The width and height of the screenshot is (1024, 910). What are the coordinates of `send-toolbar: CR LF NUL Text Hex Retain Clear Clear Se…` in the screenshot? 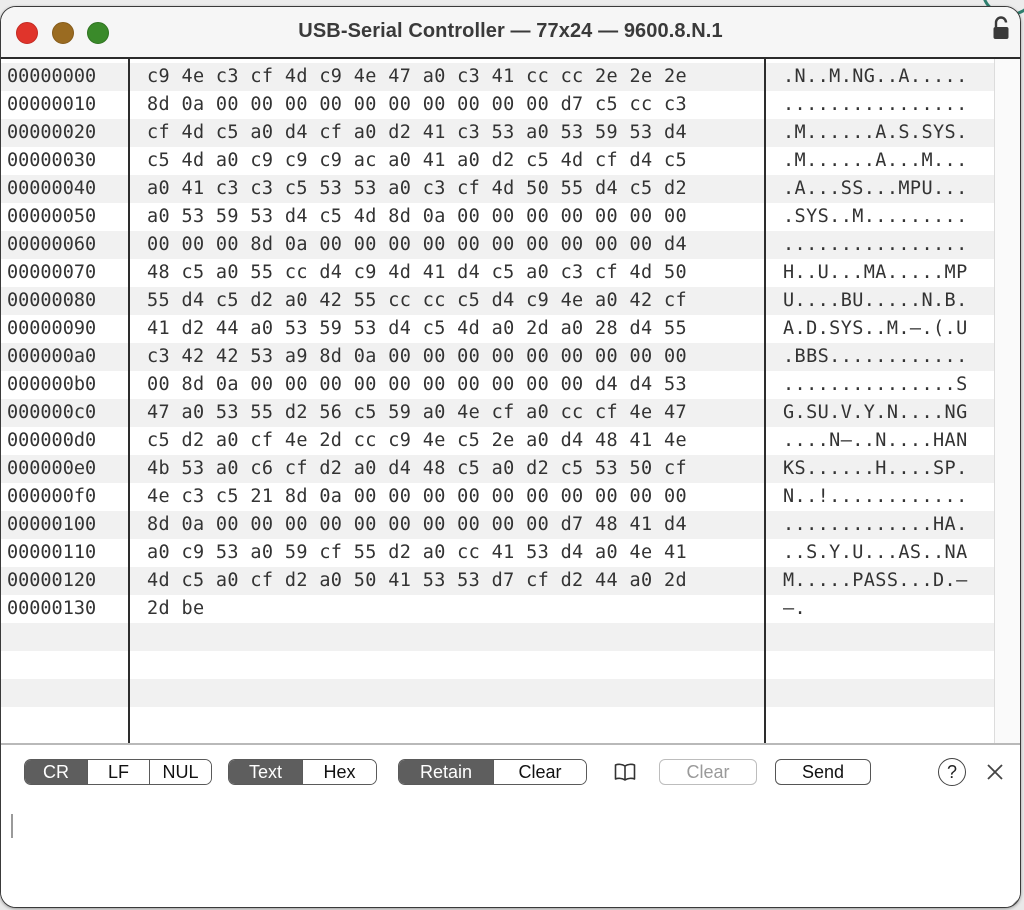 It's located at (510, 773).